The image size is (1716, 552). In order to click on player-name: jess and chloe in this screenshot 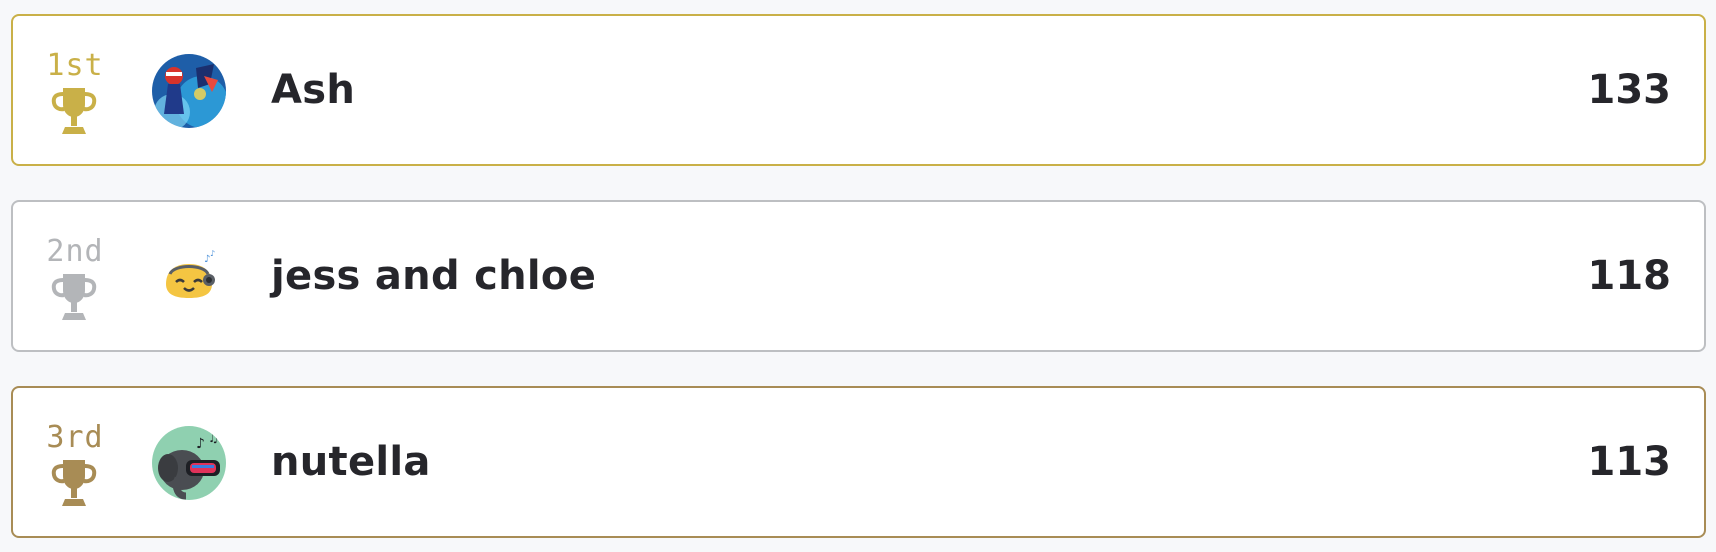, I will do `click(434, 276)`.